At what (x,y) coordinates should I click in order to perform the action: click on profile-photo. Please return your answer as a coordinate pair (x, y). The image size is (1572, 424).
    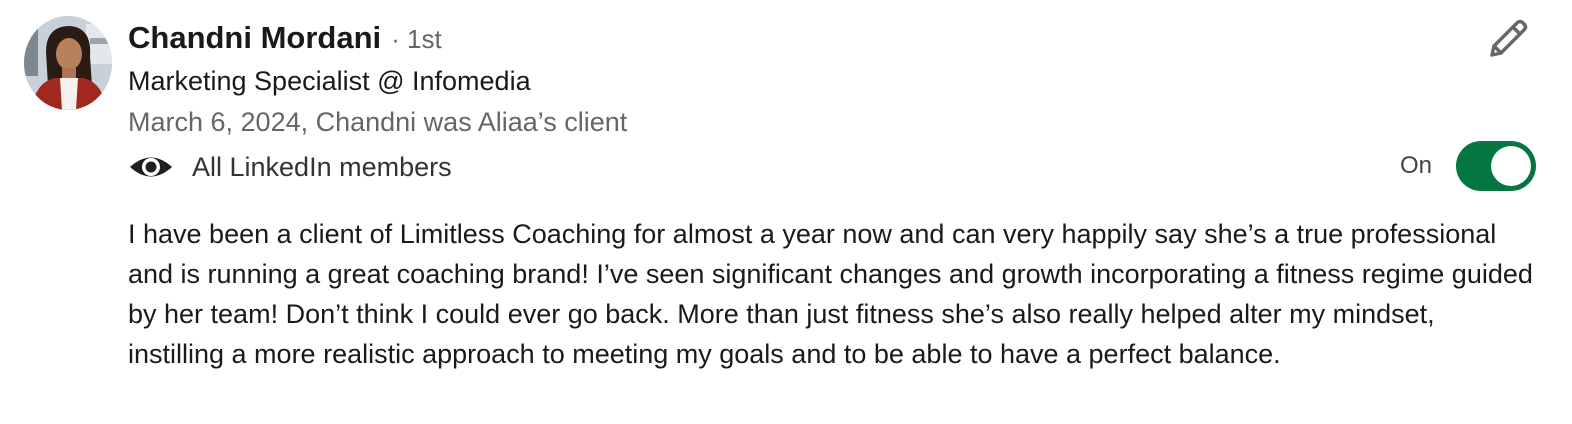
    Looking at the image, I should click on (68, 63).